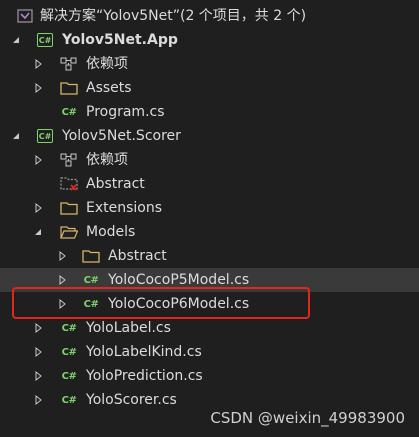 The width and height of the screenshot is (419, 437). I want to click on tree-row-models: Models, so click(209, 232).